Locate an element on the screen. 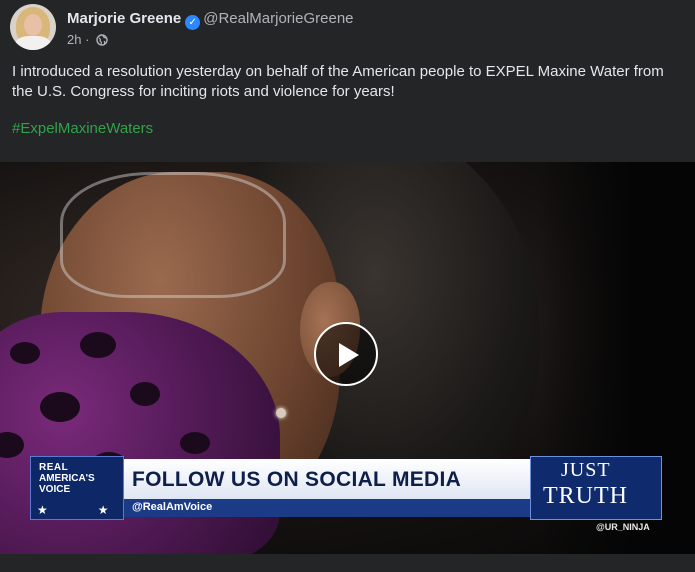  author-handle: @RealMarjorieGreene is located at coordinates (278, 18).